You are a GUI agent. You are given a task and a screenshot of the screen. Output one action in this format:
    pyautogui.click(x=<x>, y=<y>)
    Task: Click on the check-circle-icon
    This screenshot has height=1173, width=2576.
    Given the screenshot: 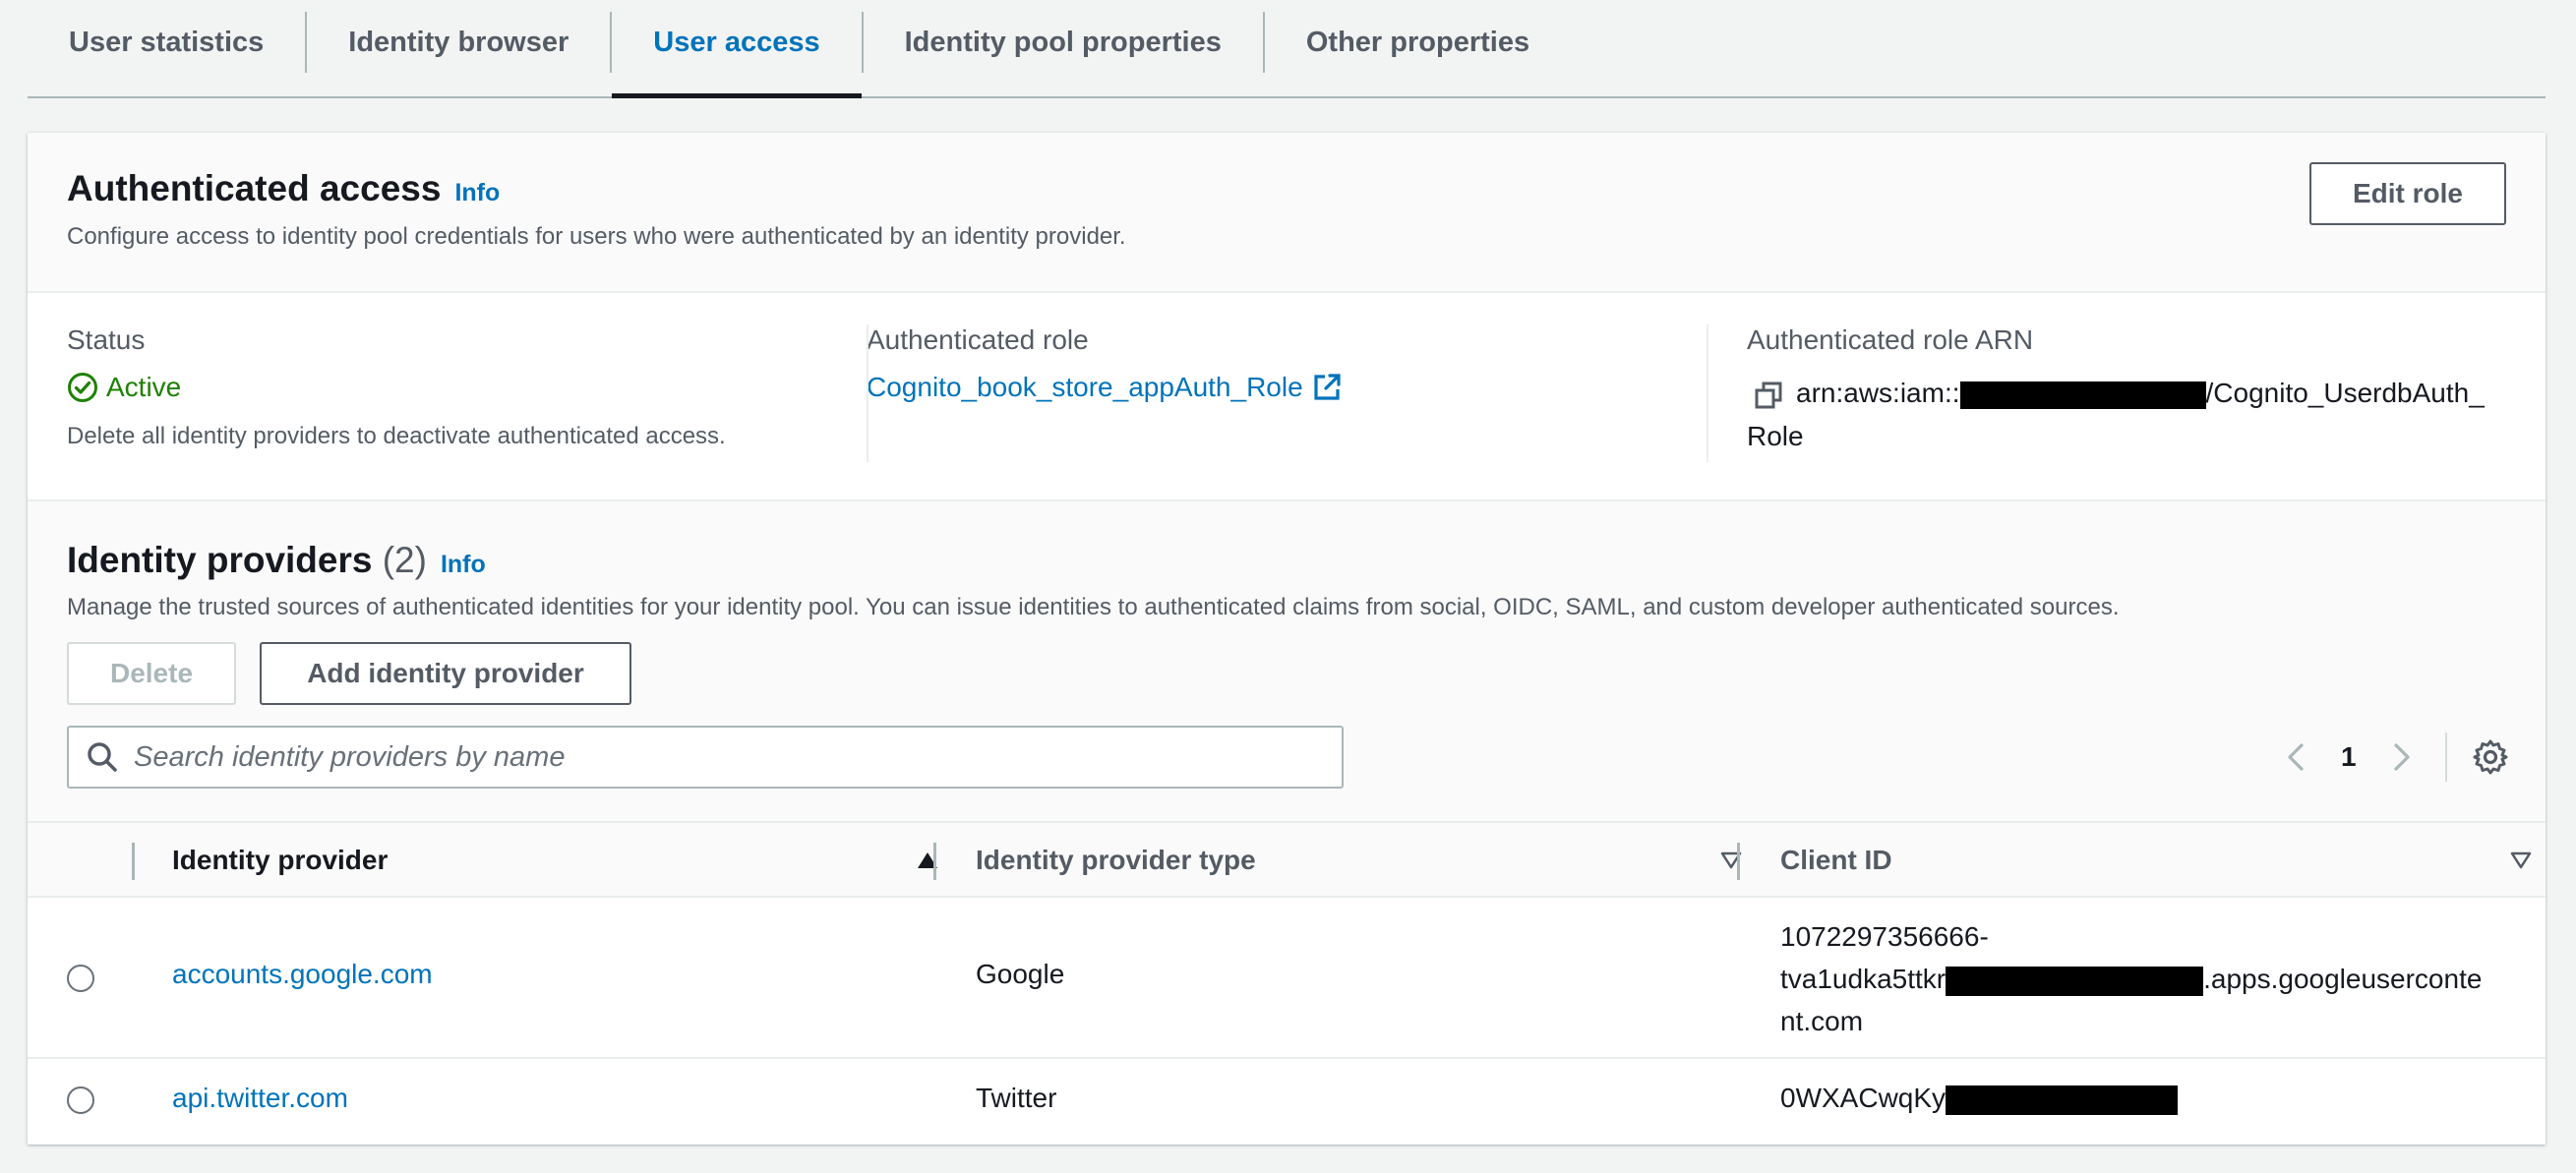 What is the action you would take?
    pyautogui.click(x=82, y=387)
    